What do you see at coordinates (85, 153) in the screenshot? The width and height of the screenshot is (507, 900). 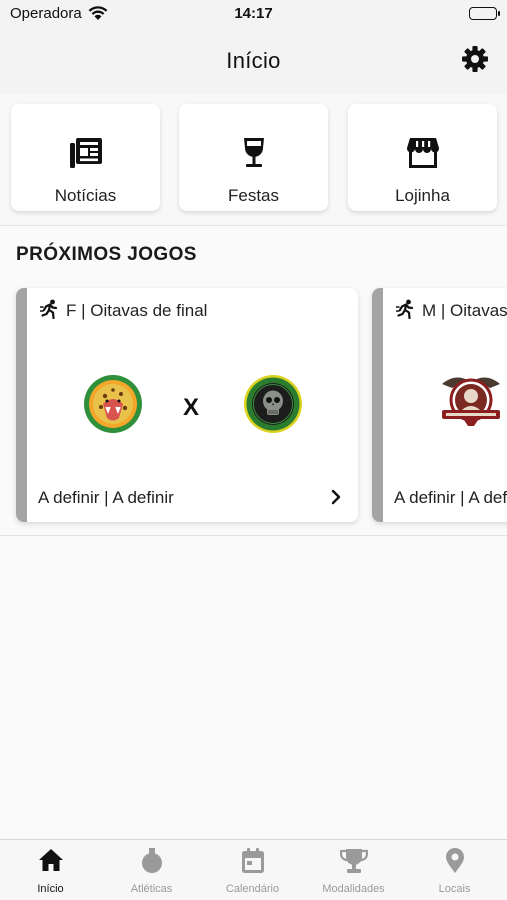 I see `newspaper-icon` at bounding box center [85, 153].